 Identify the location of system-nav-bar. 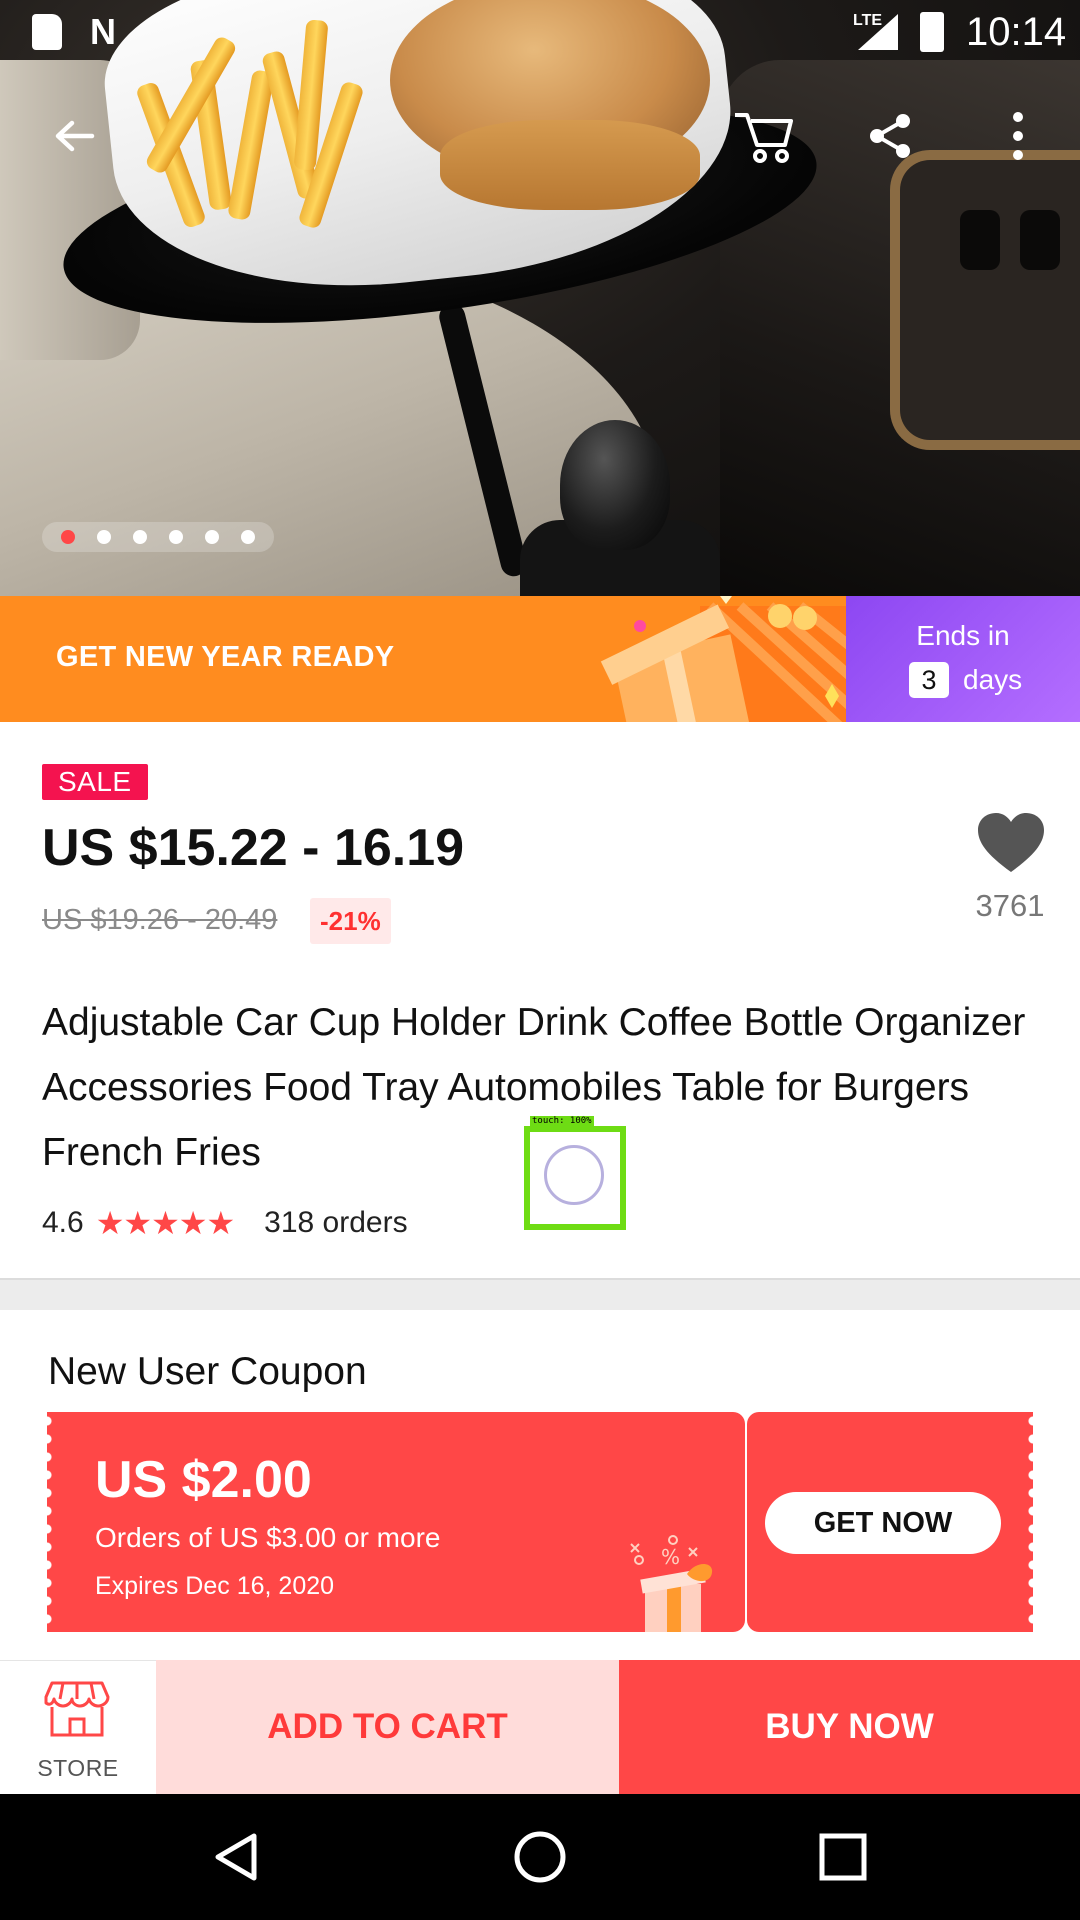
(540, 1857).